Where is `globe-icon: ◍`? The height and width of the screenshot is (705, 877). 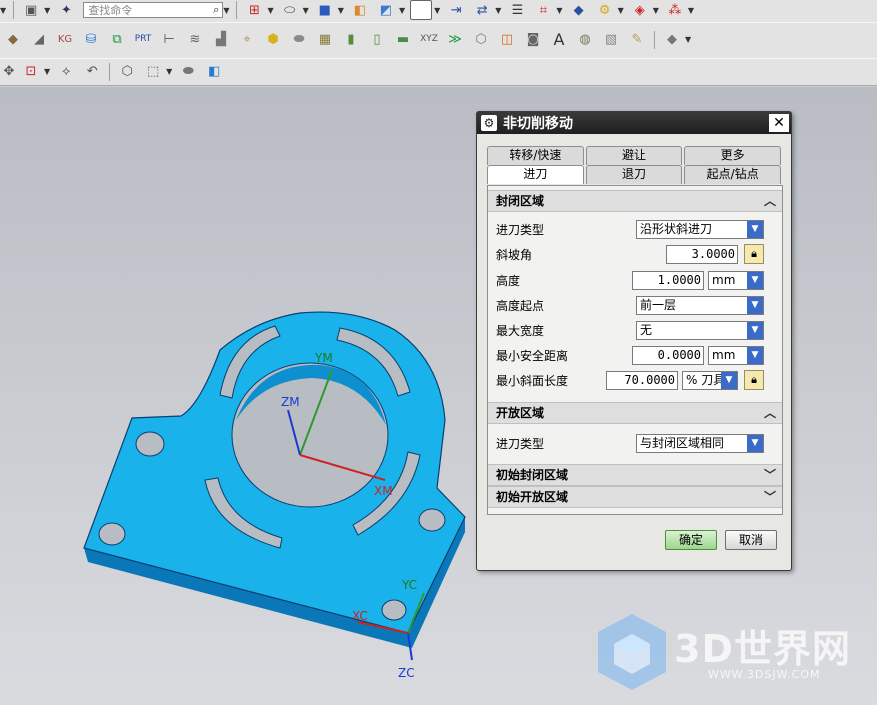
globe-icon: ◍ is located at coordinates (585, 40).